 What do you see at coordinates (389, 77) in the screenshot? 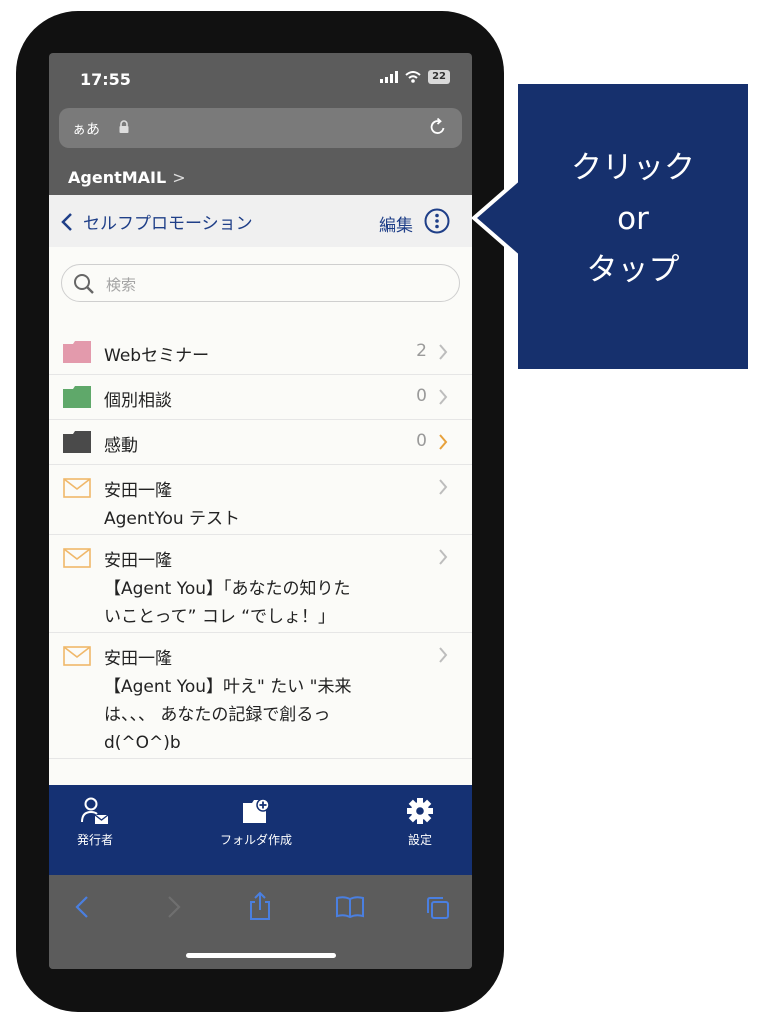
I see `signal-icon` at bounding box center [389, 77].